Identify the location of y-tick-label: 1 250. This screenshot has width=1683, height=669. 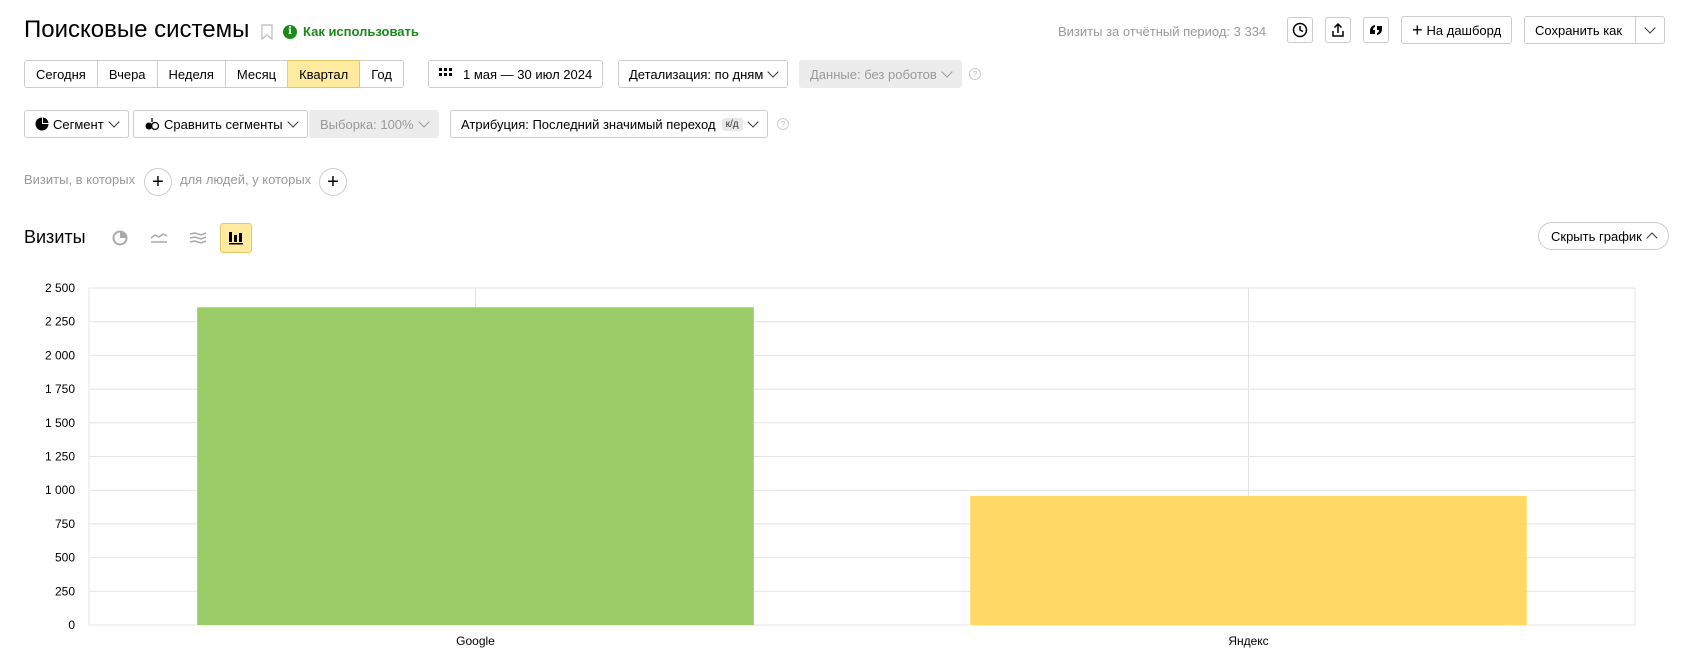
(60, 457).